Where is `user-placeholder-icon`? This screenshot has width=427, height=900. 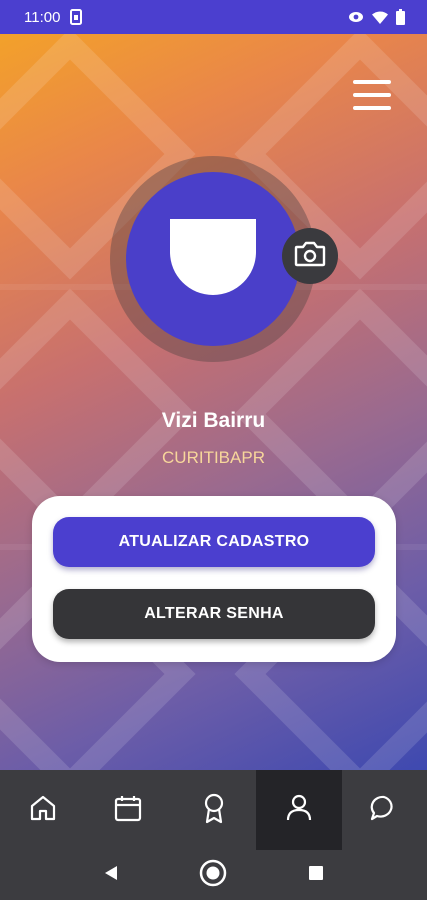 user-placeholder-icon is located at coordinates (213, 259).